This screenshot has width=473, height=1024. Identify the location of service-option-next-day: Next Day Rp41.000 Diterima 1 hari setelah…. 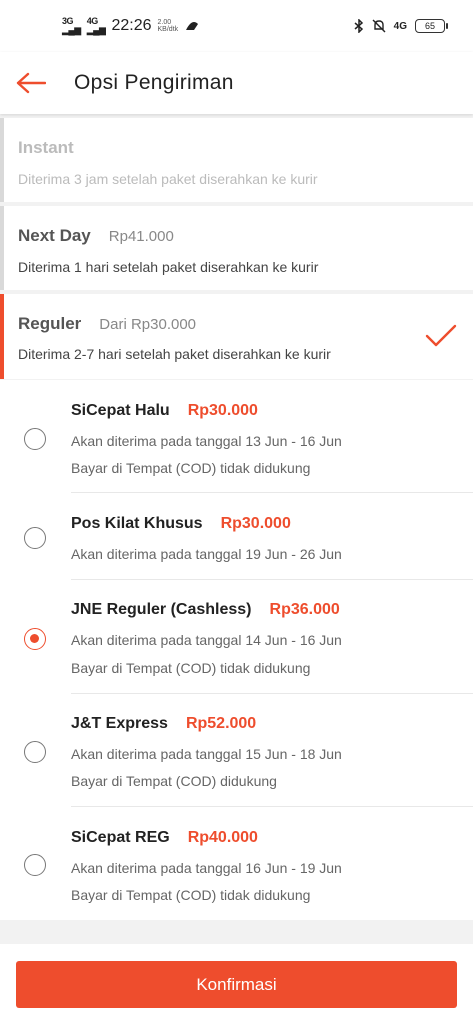
(236, 248).